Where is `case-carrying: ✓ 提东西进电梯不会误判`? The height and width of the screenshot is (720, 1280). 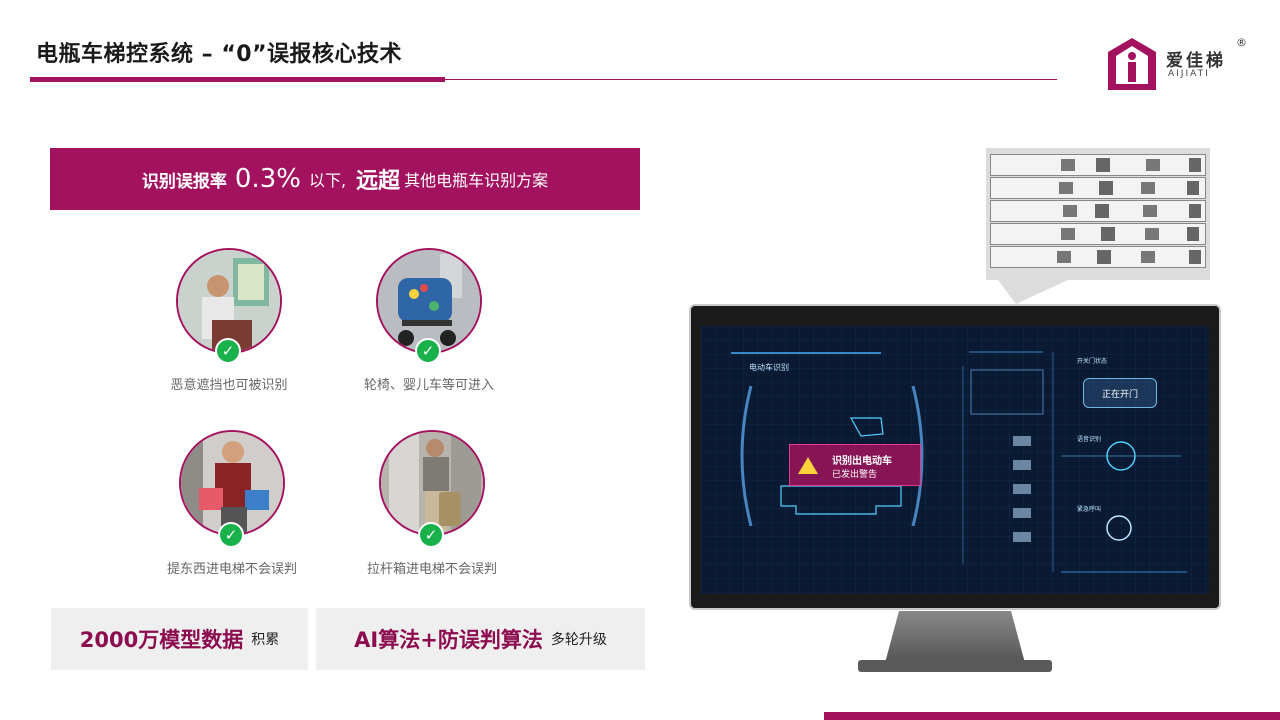
case-carrying: ✓ 提东西进电梯不会误判 is located at coordinates (232, 505).